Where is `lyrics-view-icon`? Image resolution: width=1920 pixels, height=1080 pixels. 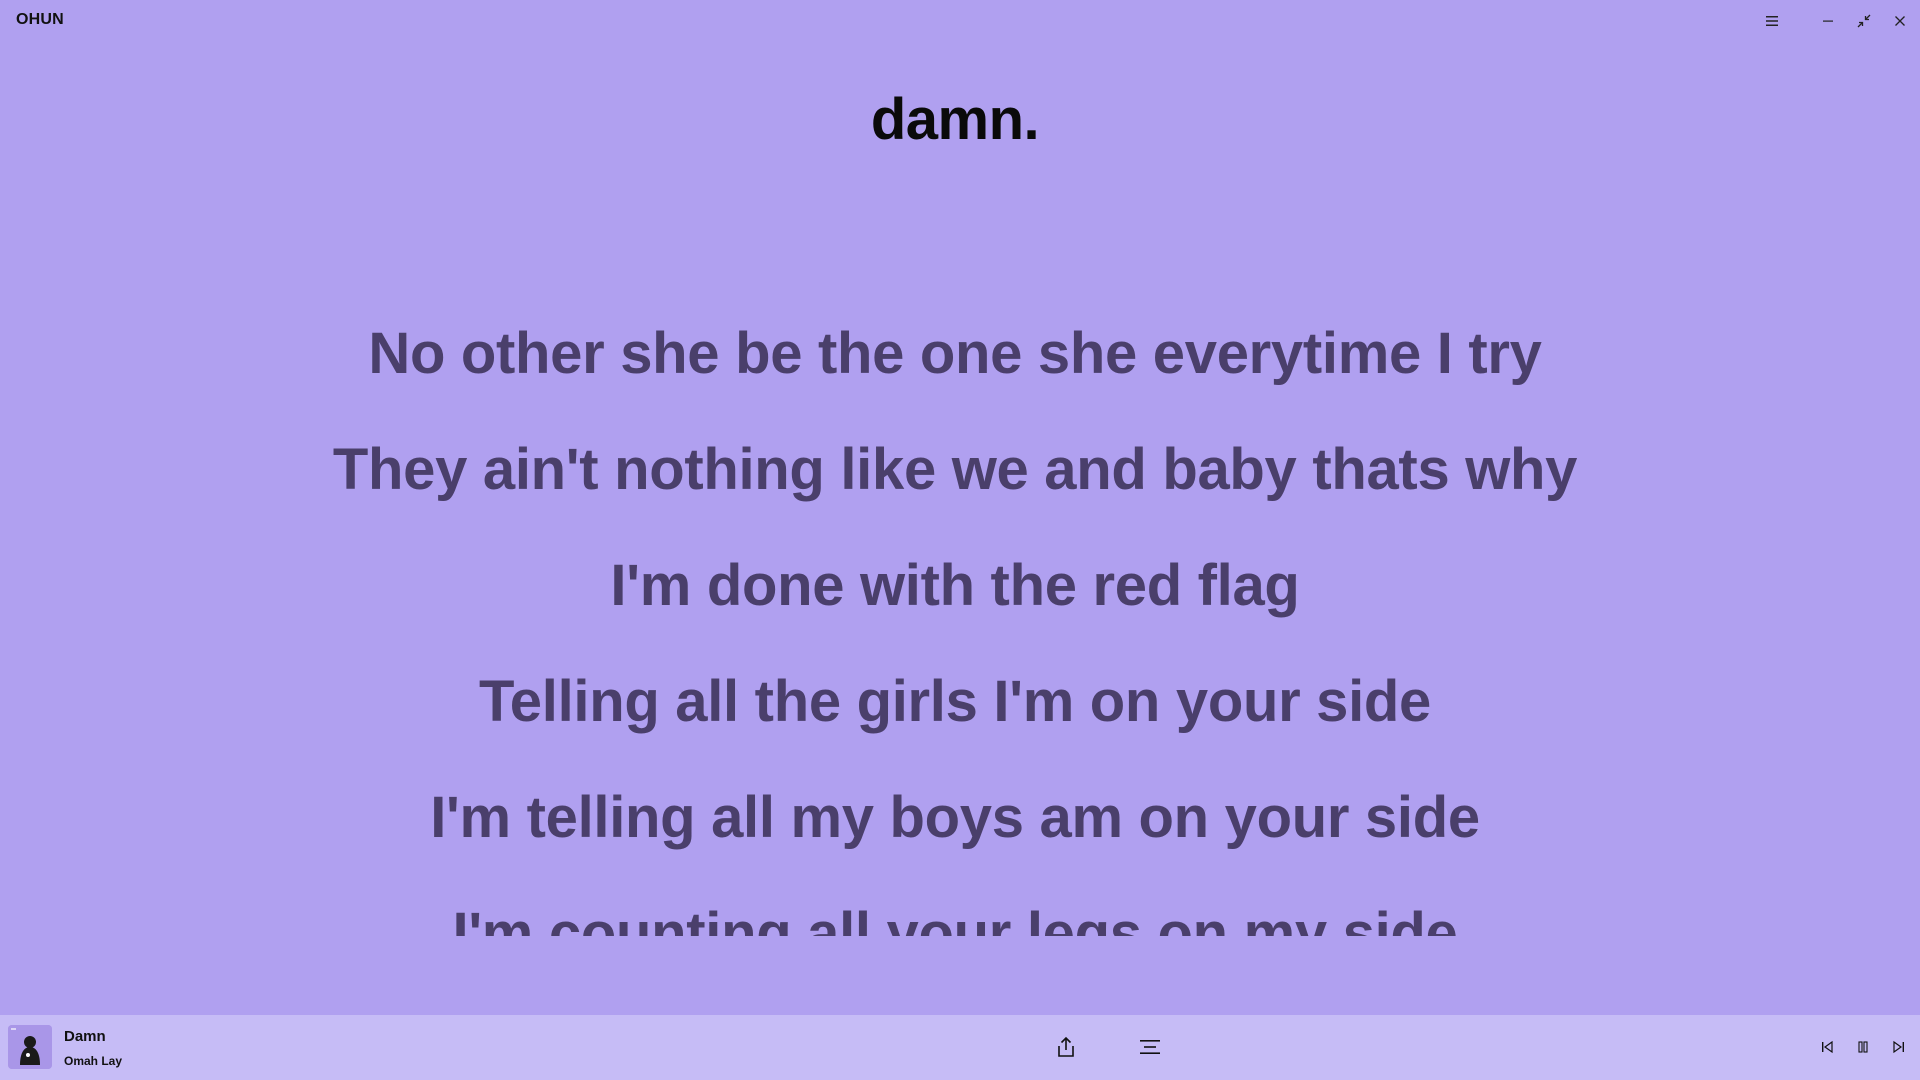 lyrics-view-icon is located at coordinates (1150, 1047).